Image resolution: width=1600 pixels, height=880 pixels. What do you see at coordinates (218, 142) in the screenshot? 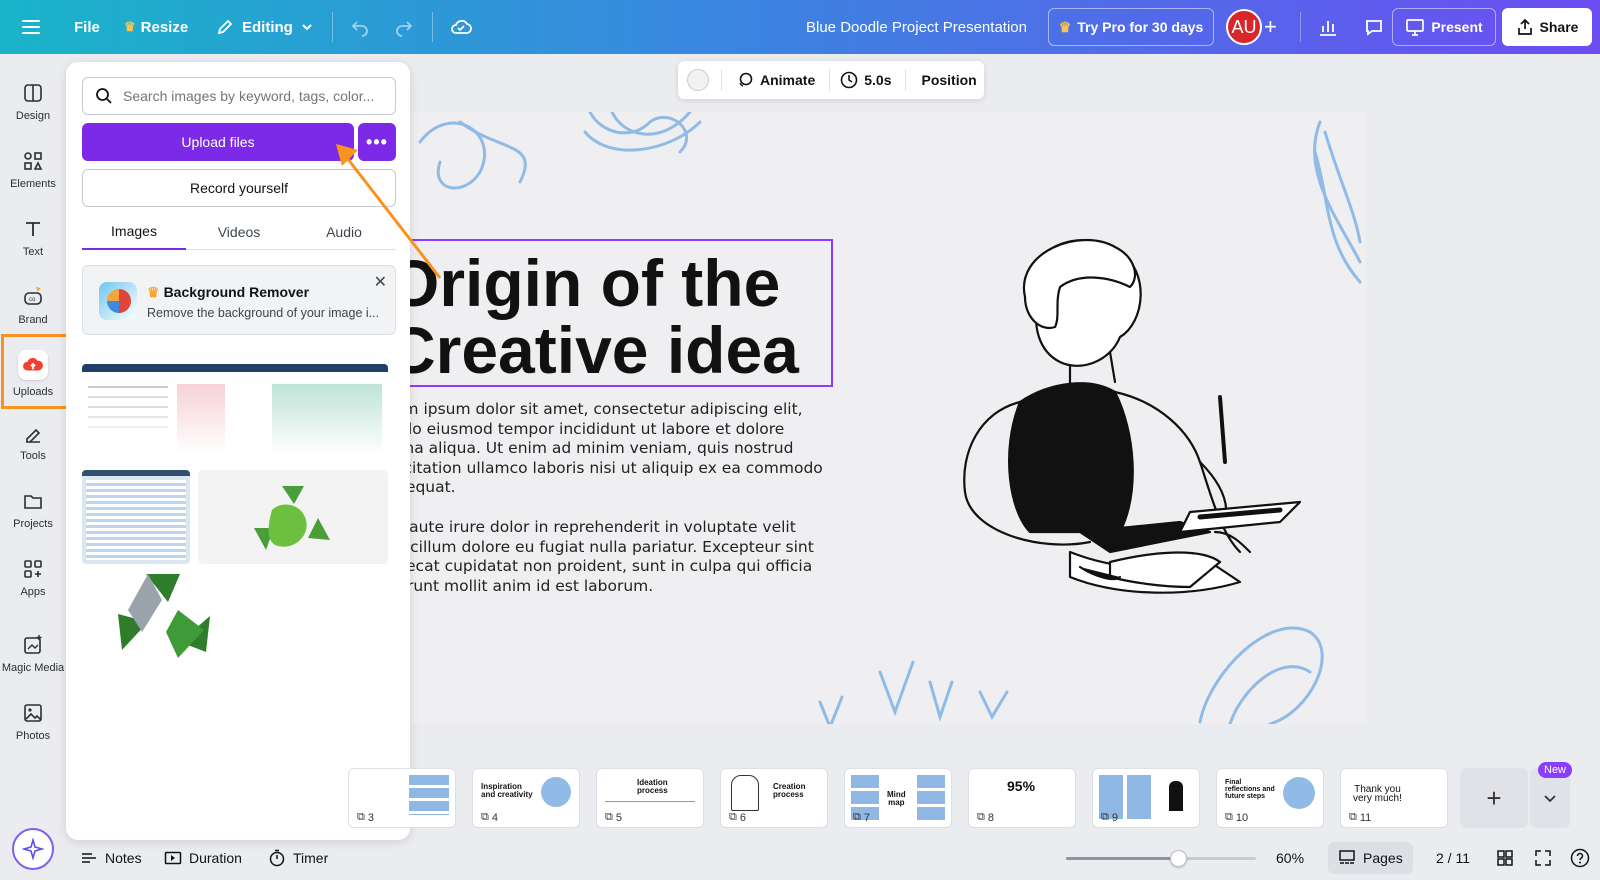
I see `upload-files-button: Upload files` at bounding box center [218, 142].